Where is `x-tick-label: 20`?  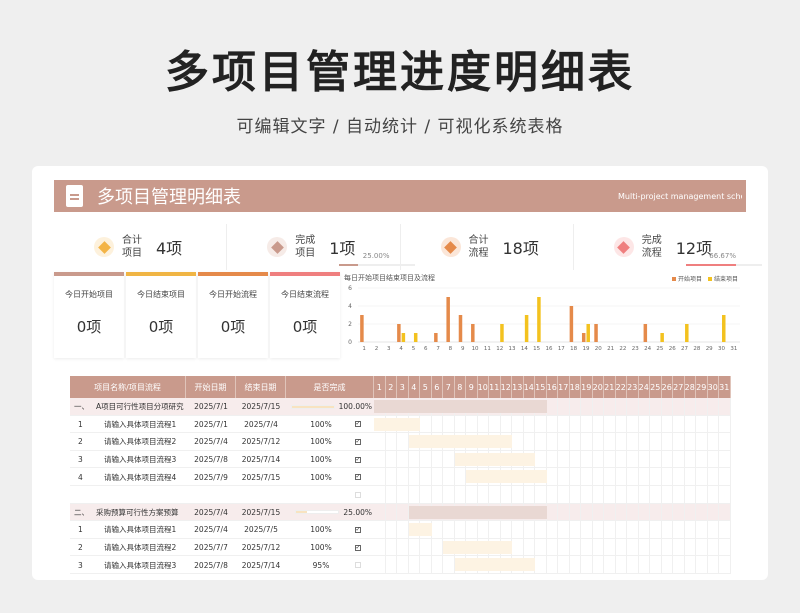
x-tick-label: 20 is located at coordinates (598, 349).